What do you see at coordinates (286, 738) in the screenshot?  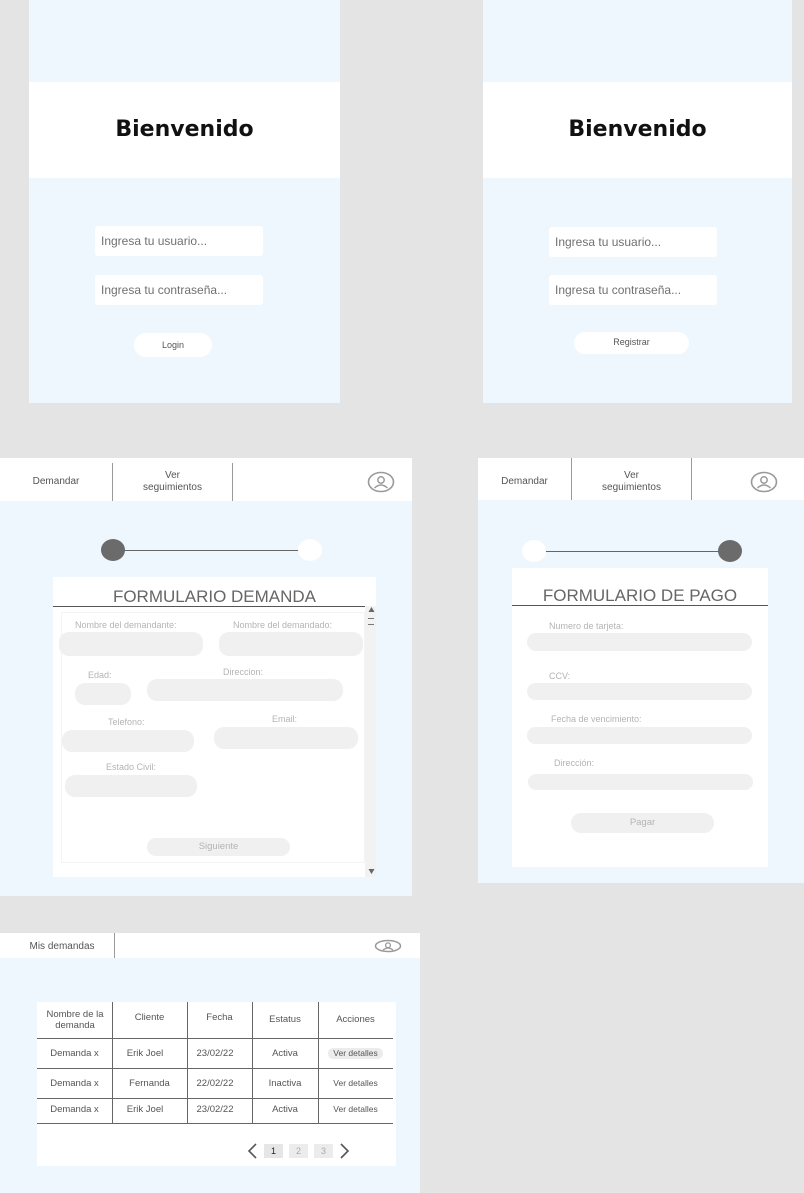 I see `input-email` at bounding box center [286, 738].